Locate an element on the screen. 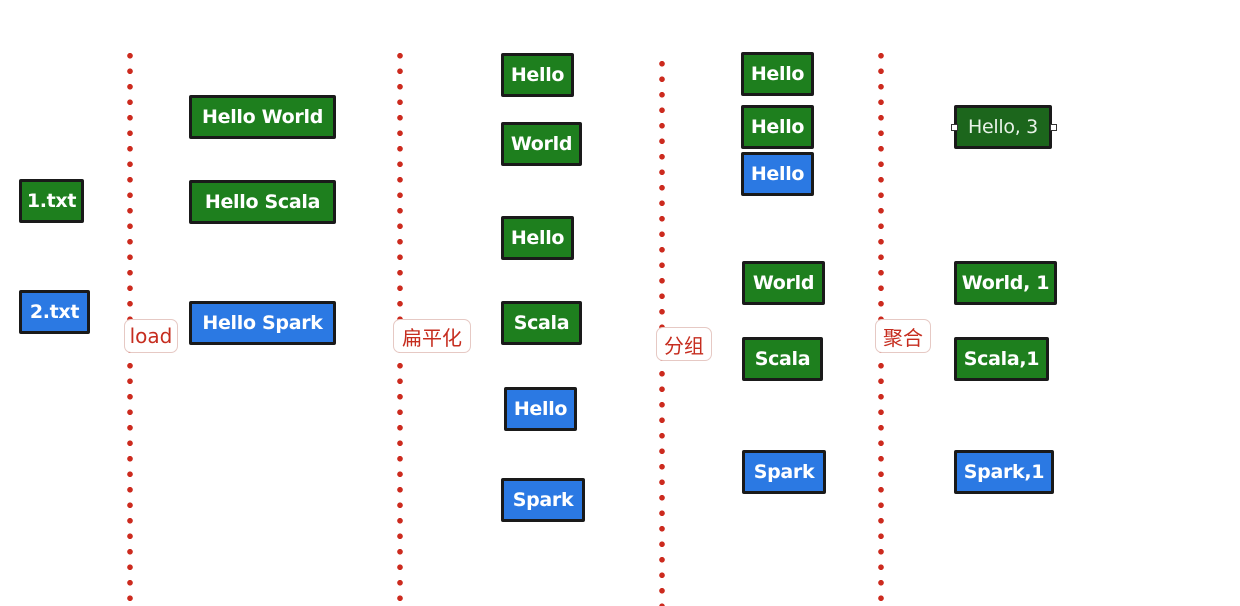 Image resolution: width=1240 pixels, height=606 pixels. word-box-scala: Scala is located at coordinates (541, 323).